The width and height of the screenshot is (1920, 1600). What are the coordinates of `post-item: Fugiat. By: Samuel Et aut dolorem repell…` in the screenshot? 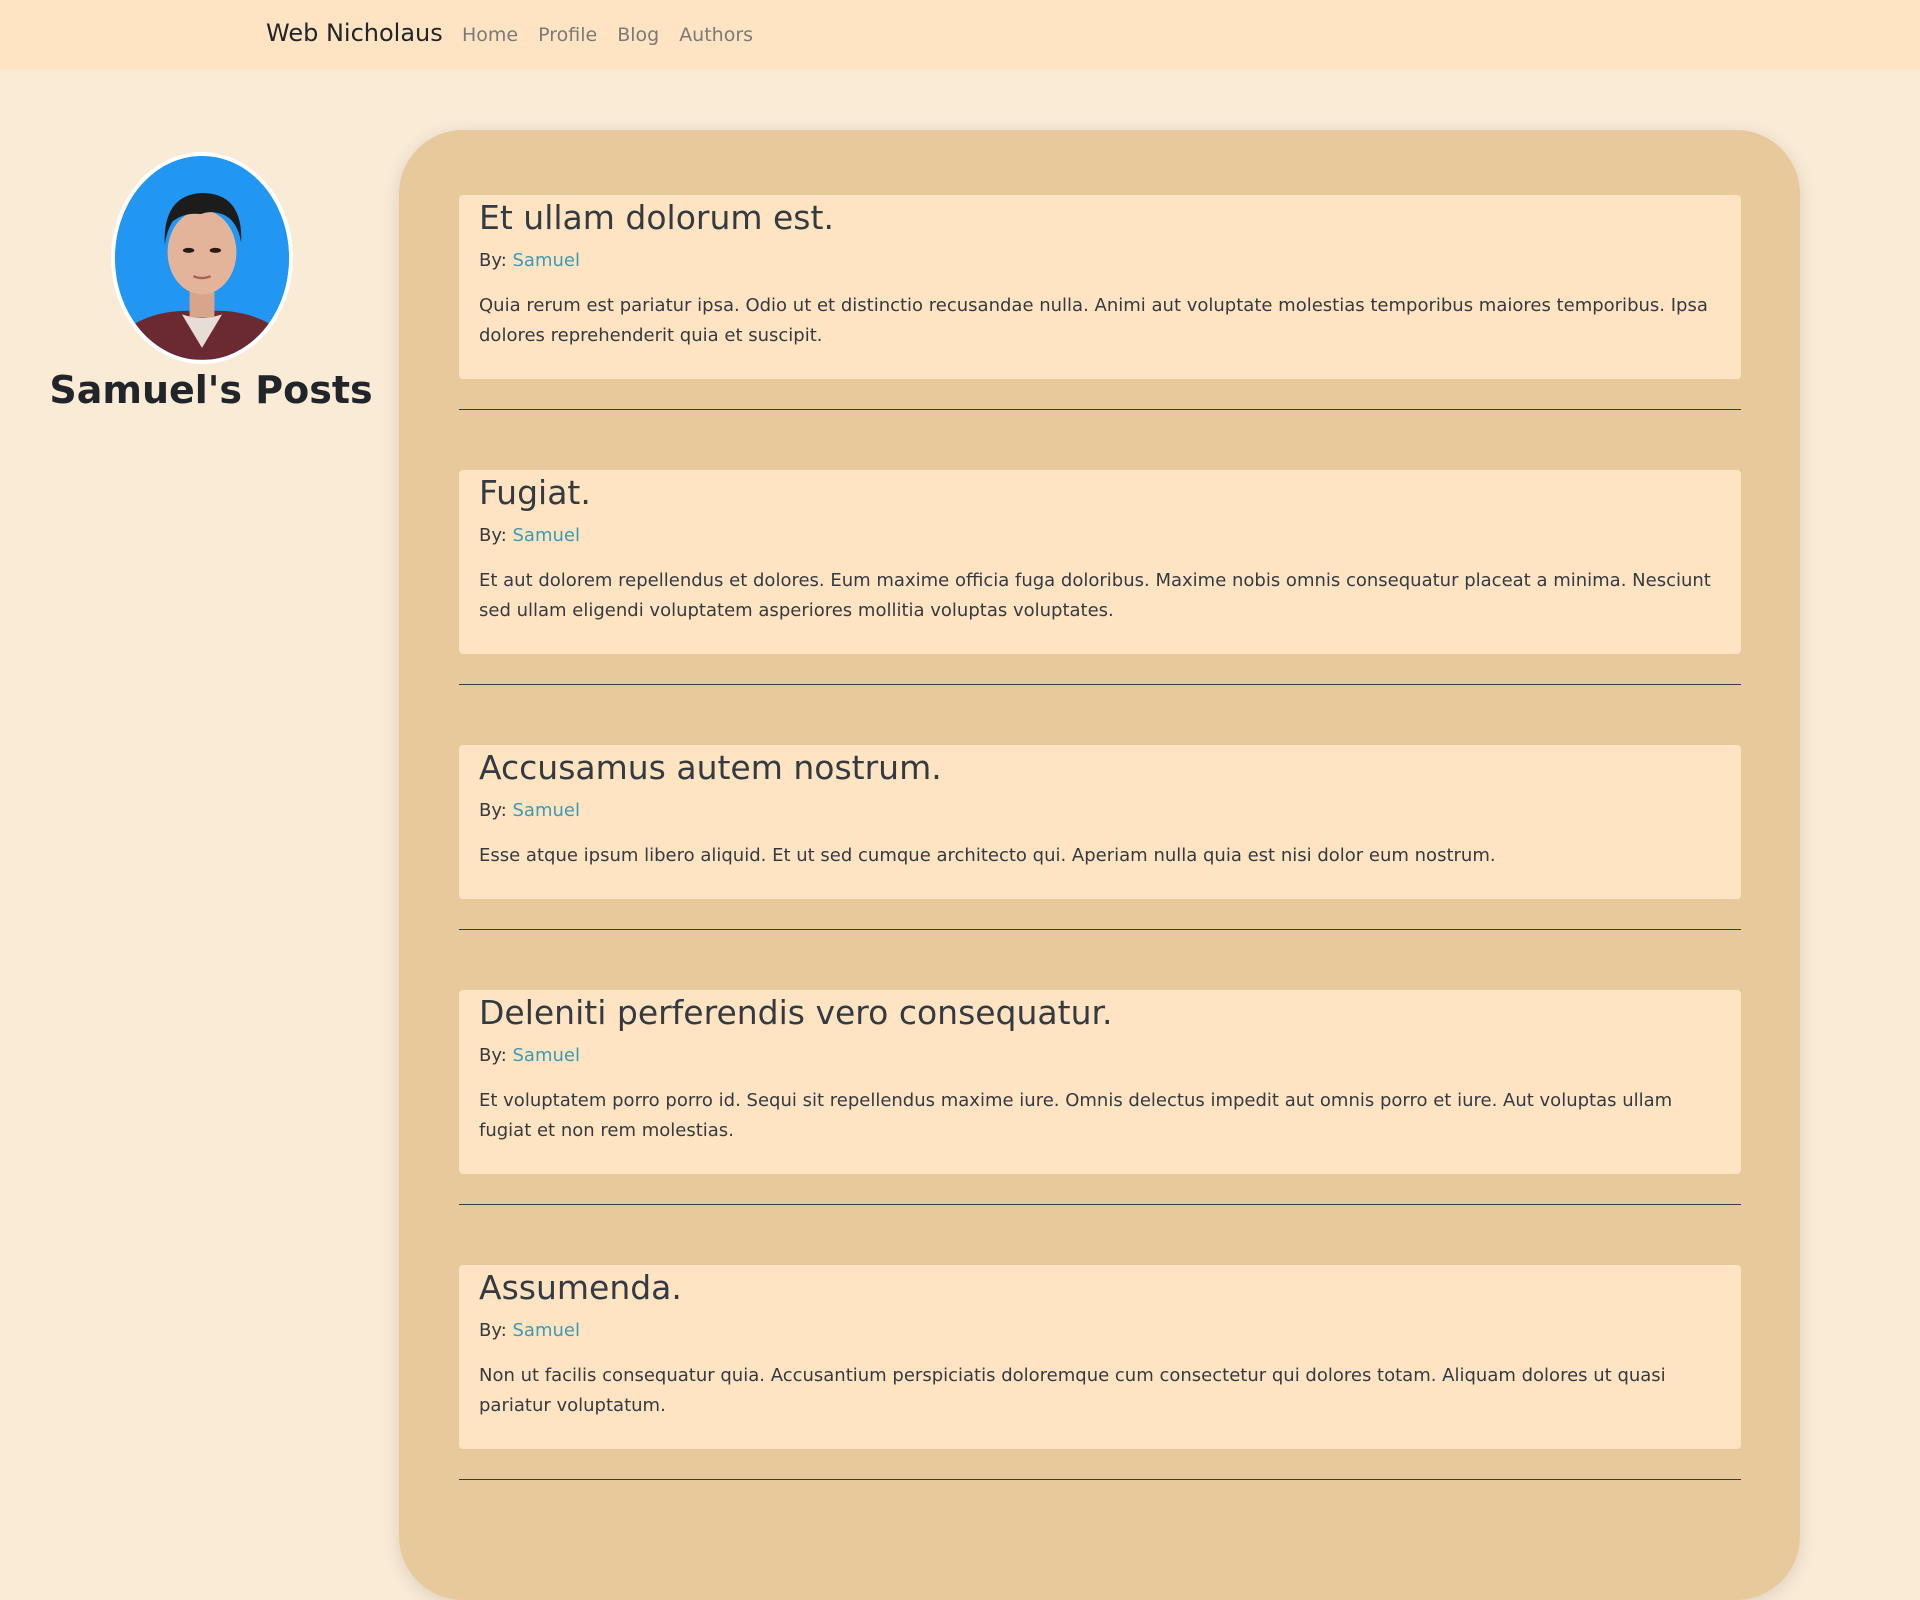 It's located at (1100, 577).